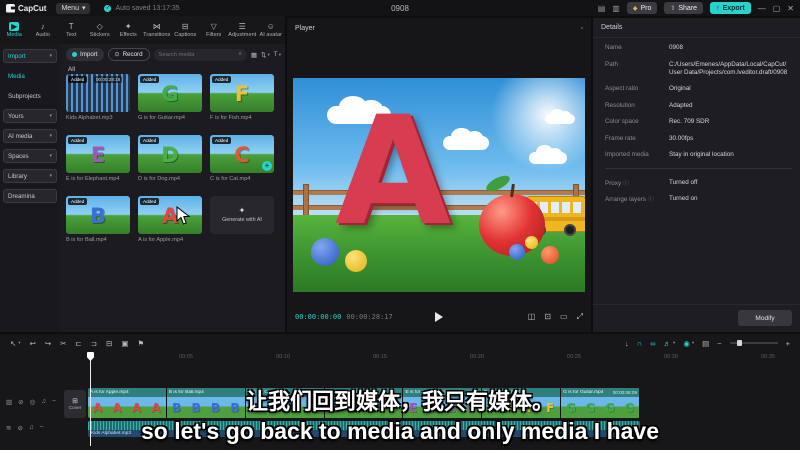 The width and height of the screenshot is (800, 450). What do you see at coordinates (242, 93) in the screenshot?
I see `video-thumbnail: Added F` at bounding box center [242, 93].